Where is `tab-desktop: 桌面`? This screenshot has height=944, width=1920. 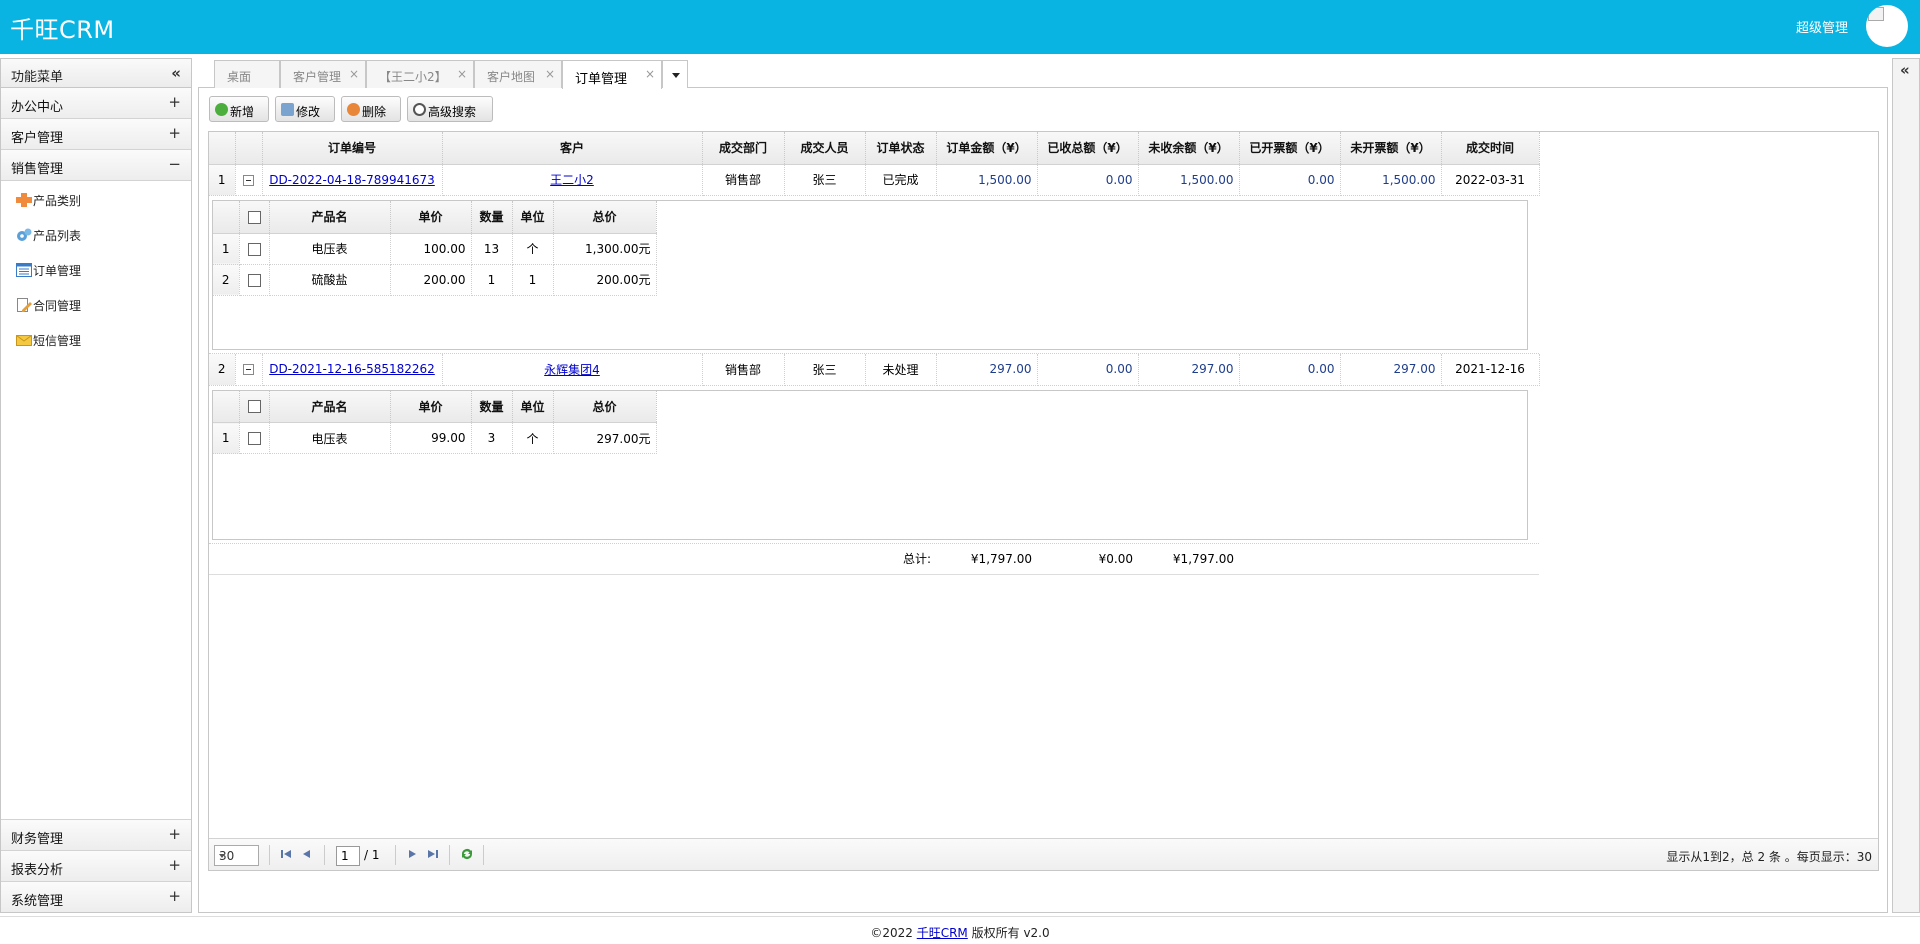
tab-desktop: 桌面 is located at coordinates (247, 74).